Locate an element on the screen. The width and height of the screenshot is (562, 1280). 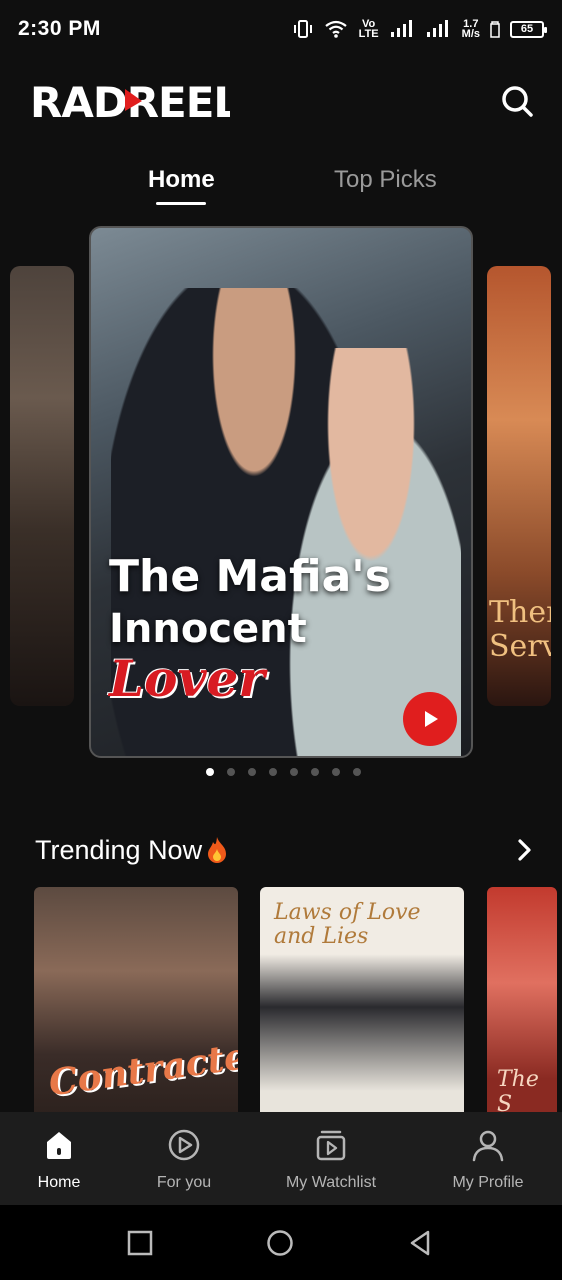
nav-profile: My Profile is located at coordinates (488, 1158).